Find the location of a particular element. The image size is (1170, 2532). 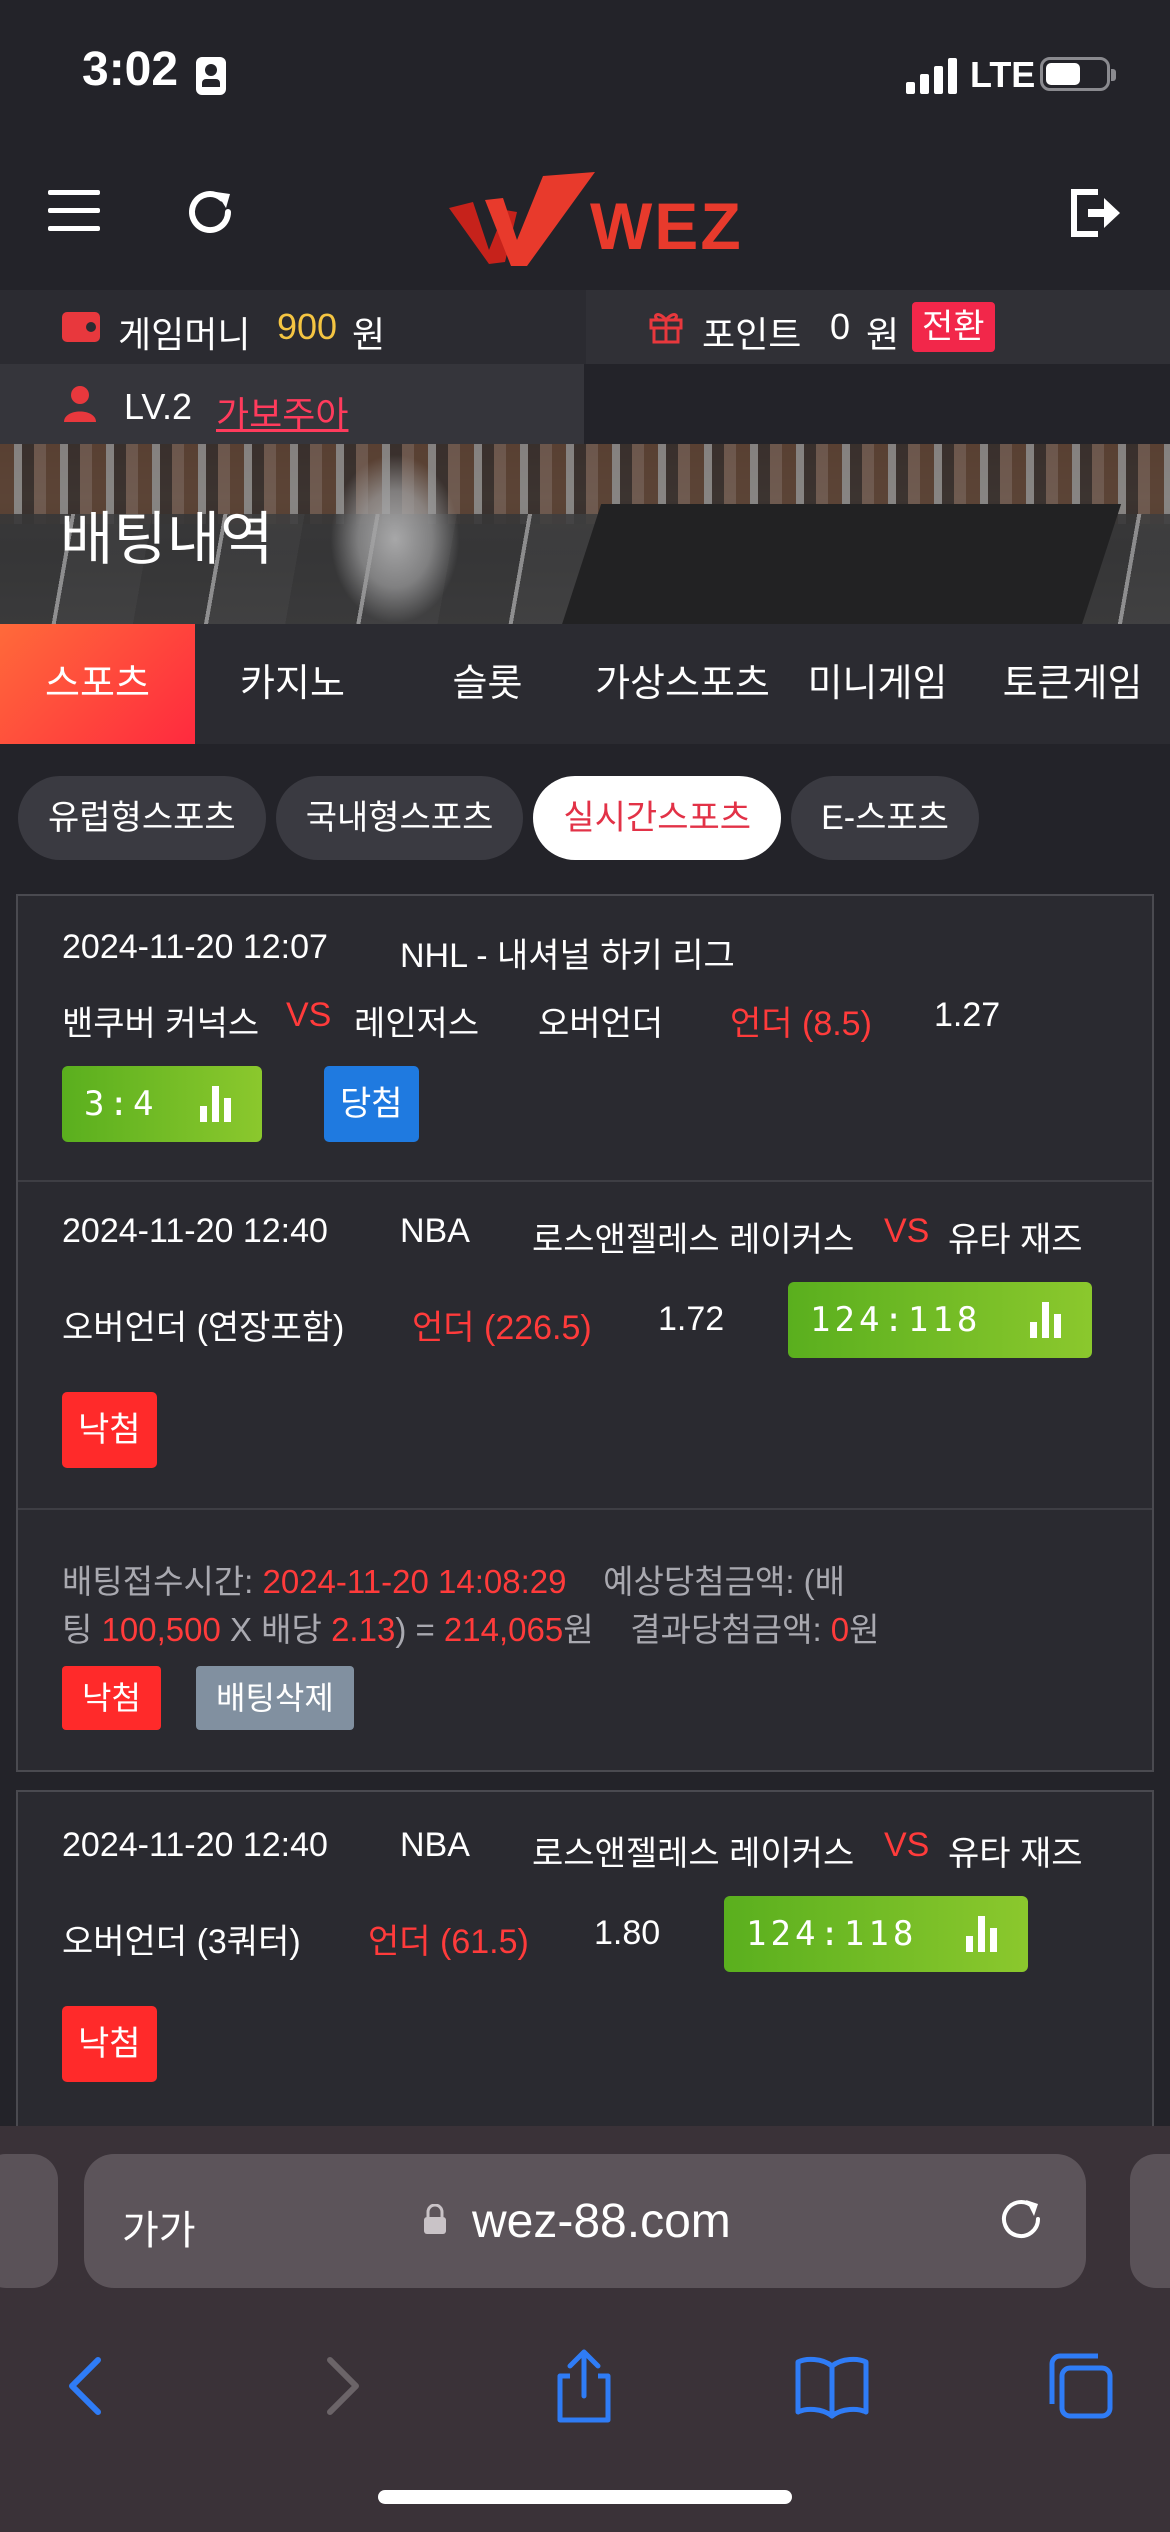

page-banner: 배팅내역 is located at coordinates (585, 534).